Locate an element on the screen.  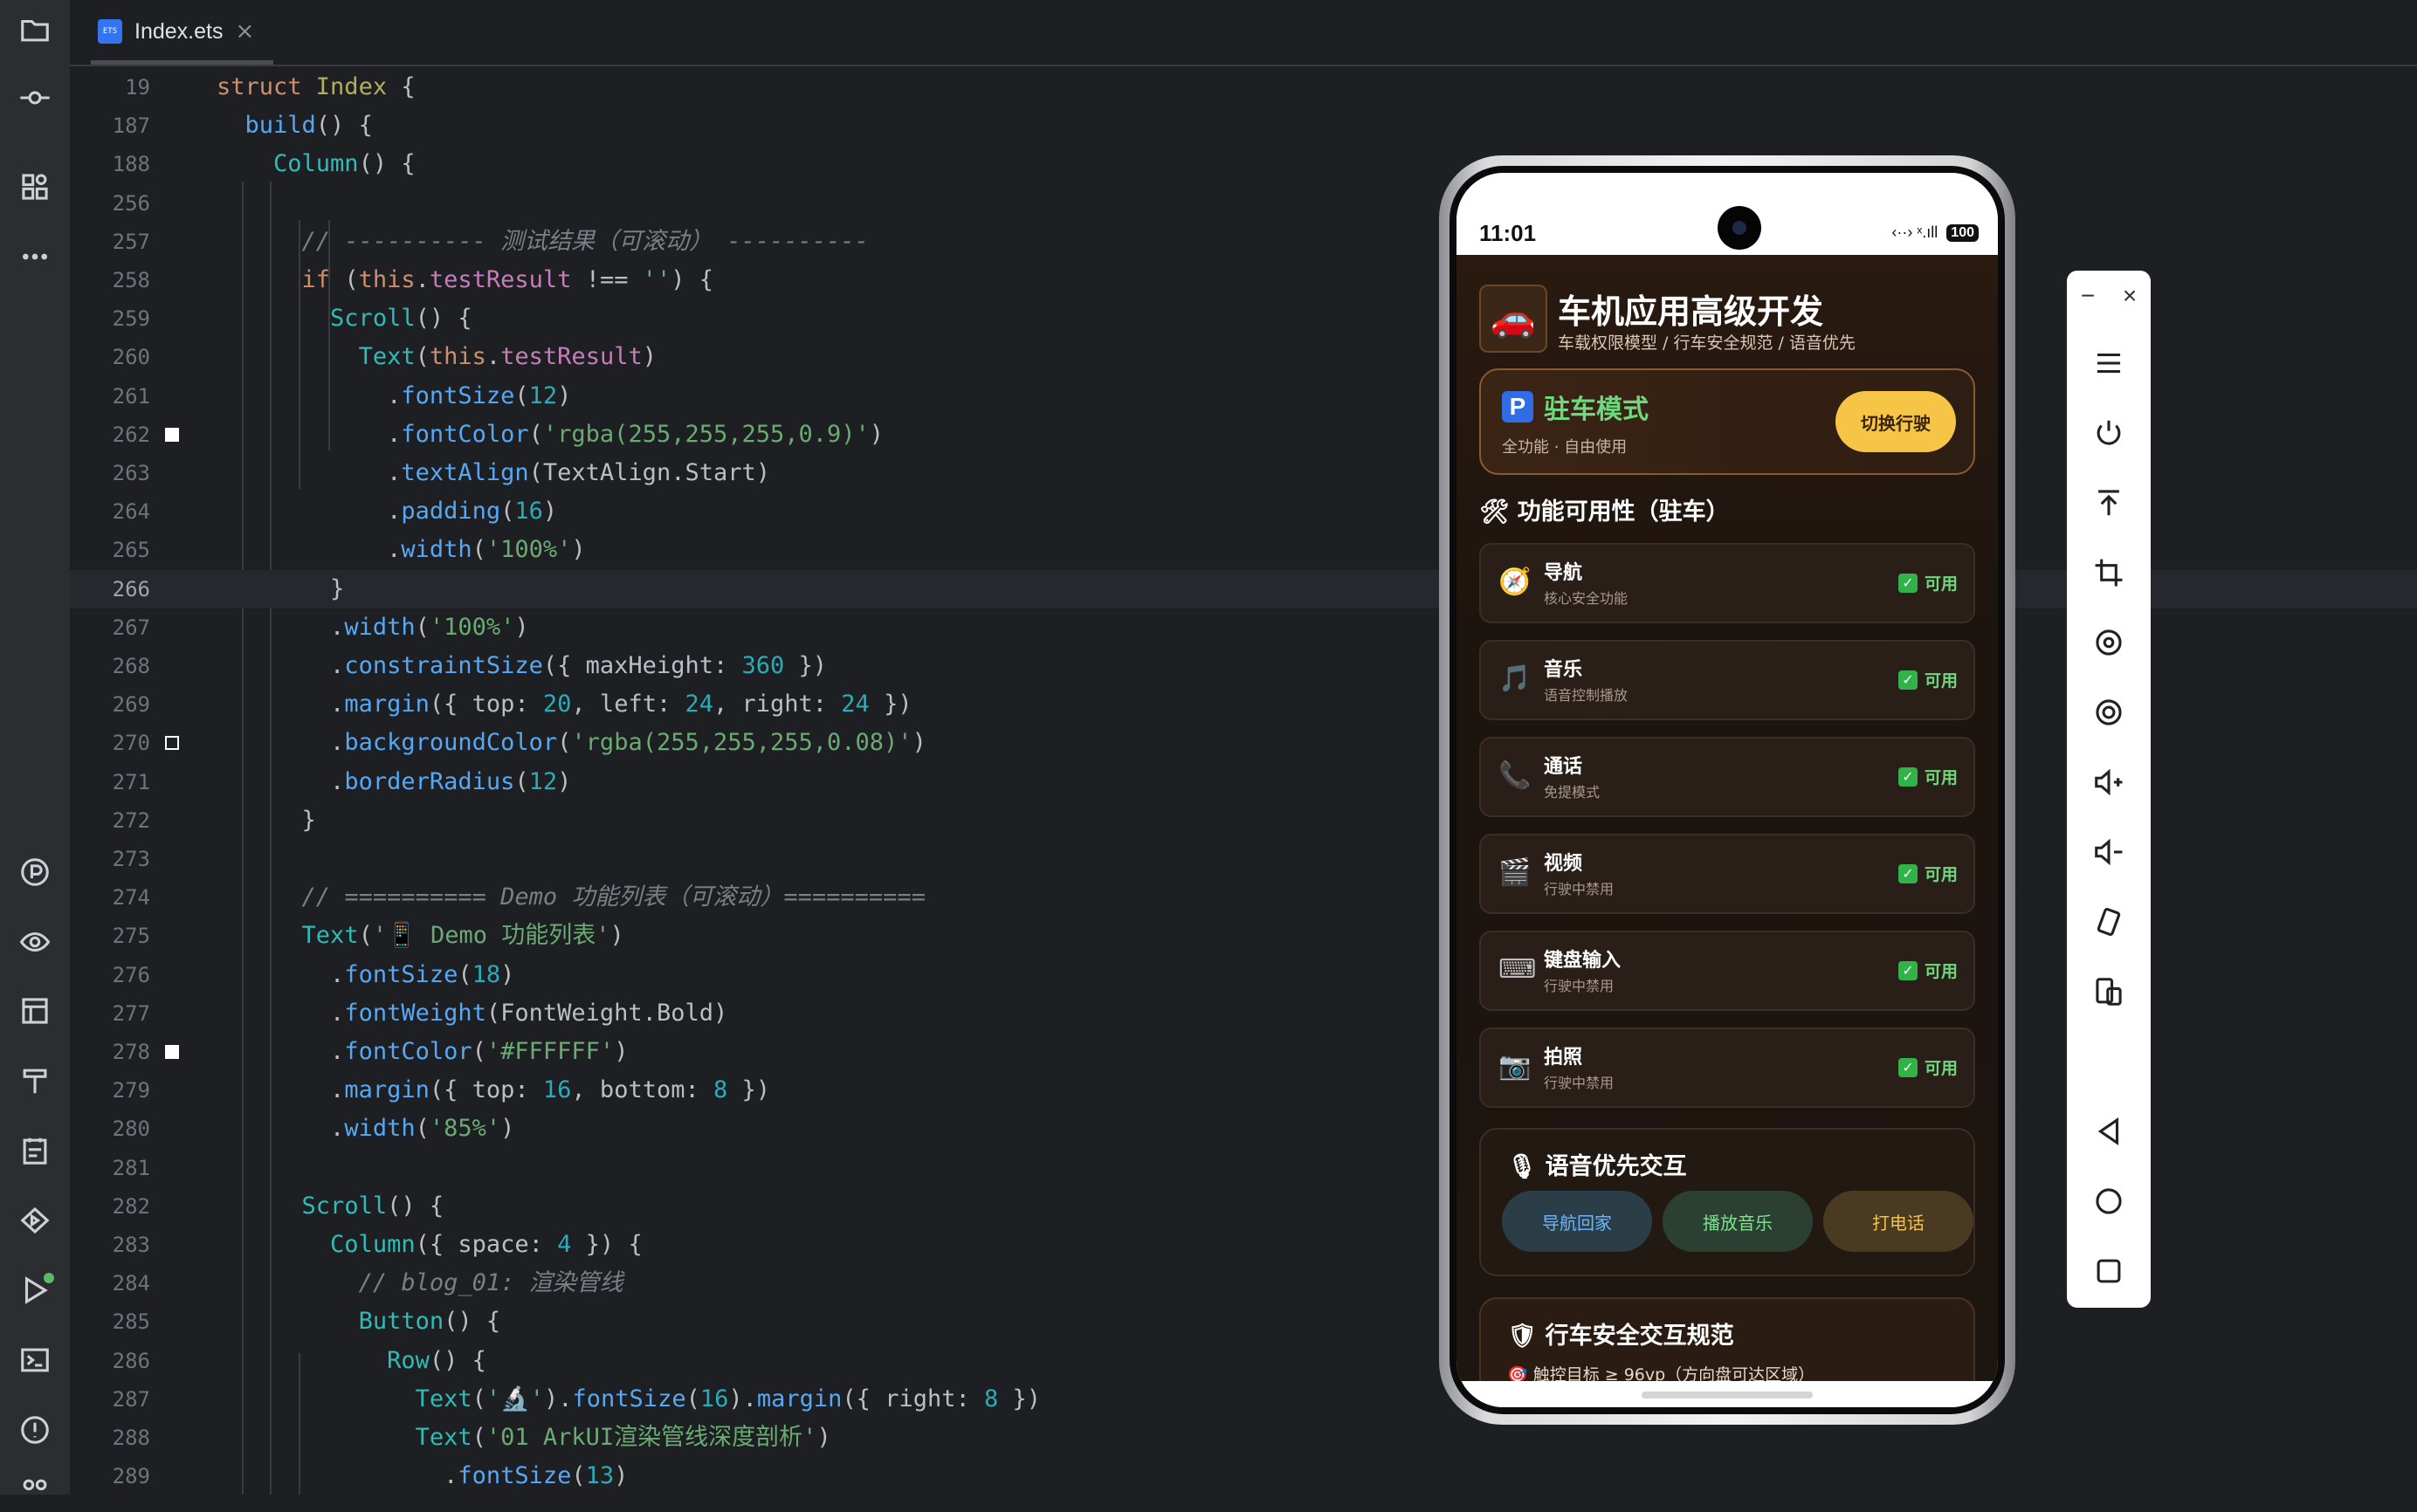
line-number: 258 is located at coordinates (110, 280).